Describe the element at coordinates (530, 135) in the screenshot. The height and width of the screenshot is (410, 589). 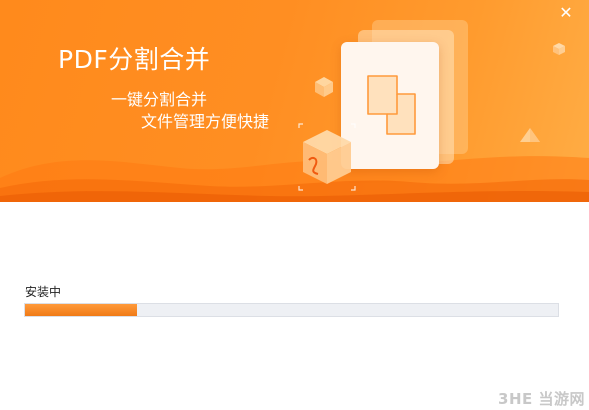
I see `decorative-triangle-icon` at that location.